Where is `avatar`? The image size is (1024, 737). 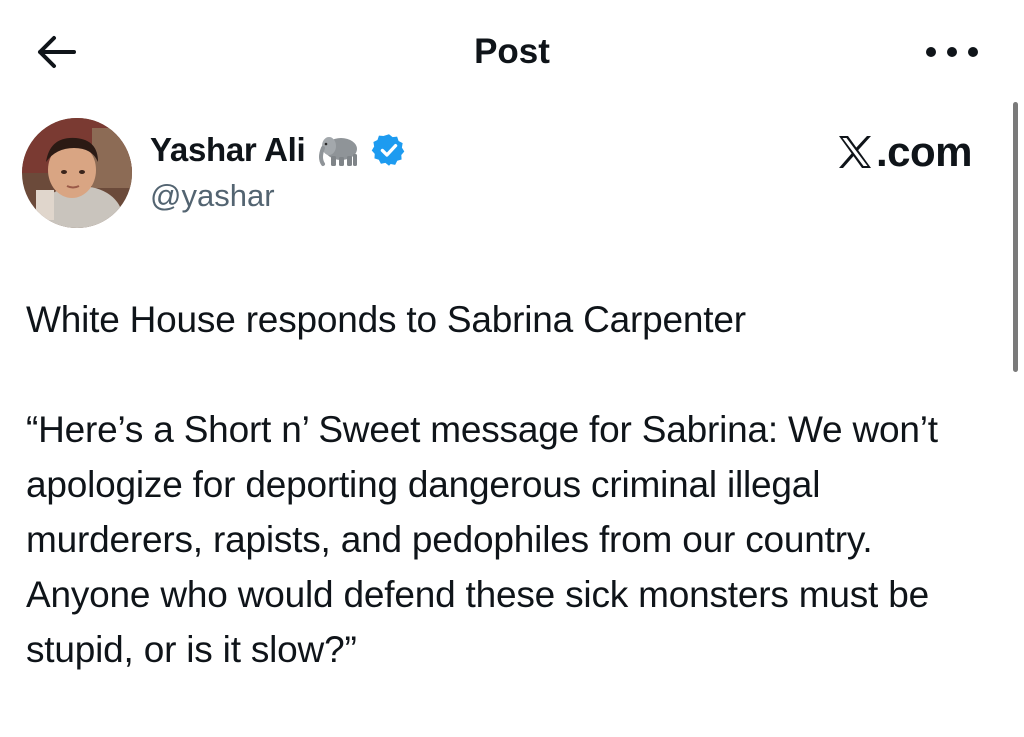 avatar is located at coordinates (77, 173).